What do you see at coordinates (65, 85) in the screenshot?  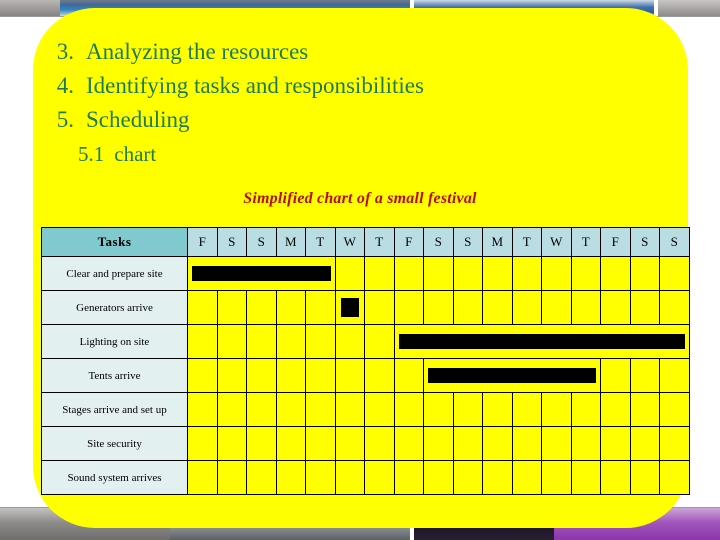 I see `outline-item-number: 4.` at bounding box center [65, 85].